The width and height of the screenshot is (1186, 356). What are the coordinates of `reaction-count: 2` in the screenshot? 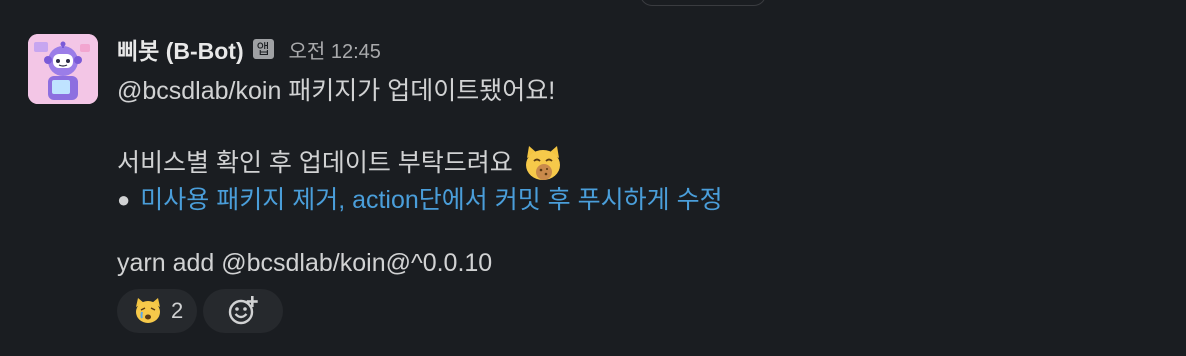 It's located at (177, 310).